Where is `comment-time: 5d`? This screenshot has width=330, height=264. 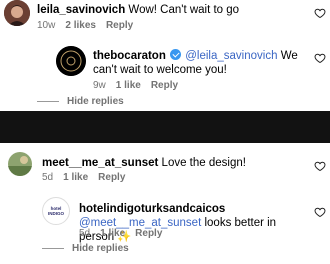
comment-time: 5d is located at coordinates (48, 177).